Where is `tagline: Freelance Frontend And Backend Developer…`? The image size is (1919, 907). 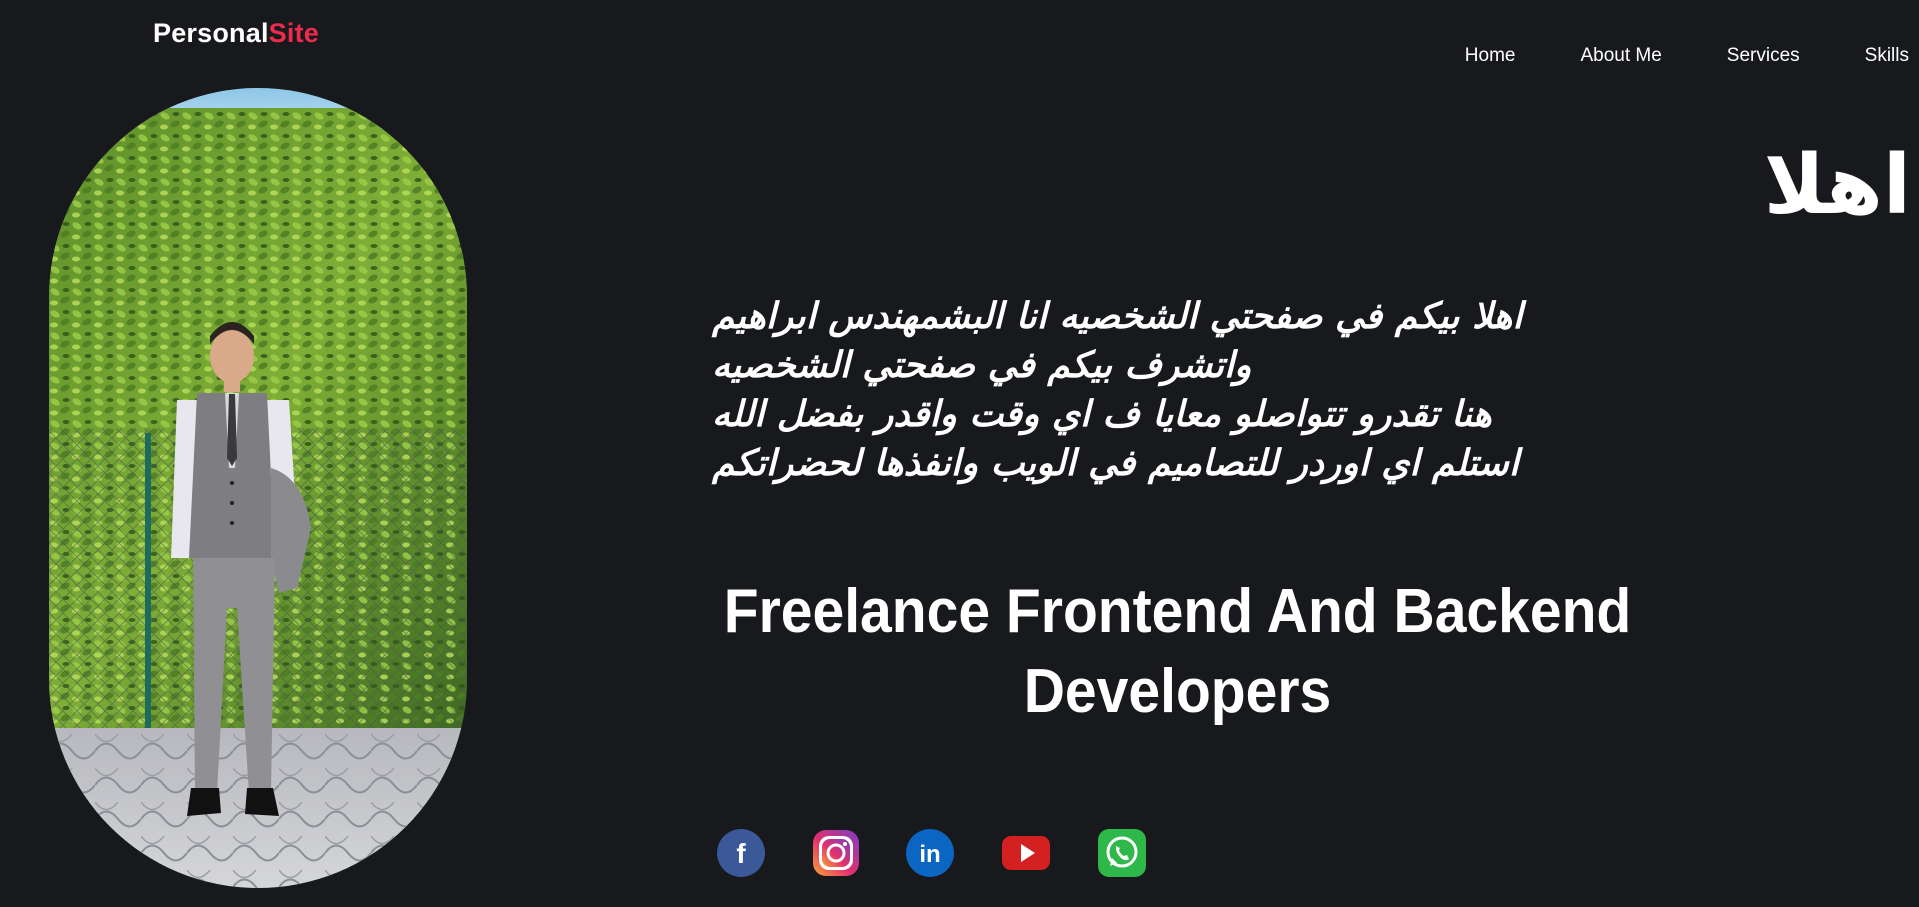
tagline: Freelance Frontend And Backend Developer… is located at coordinates (1177, 652).